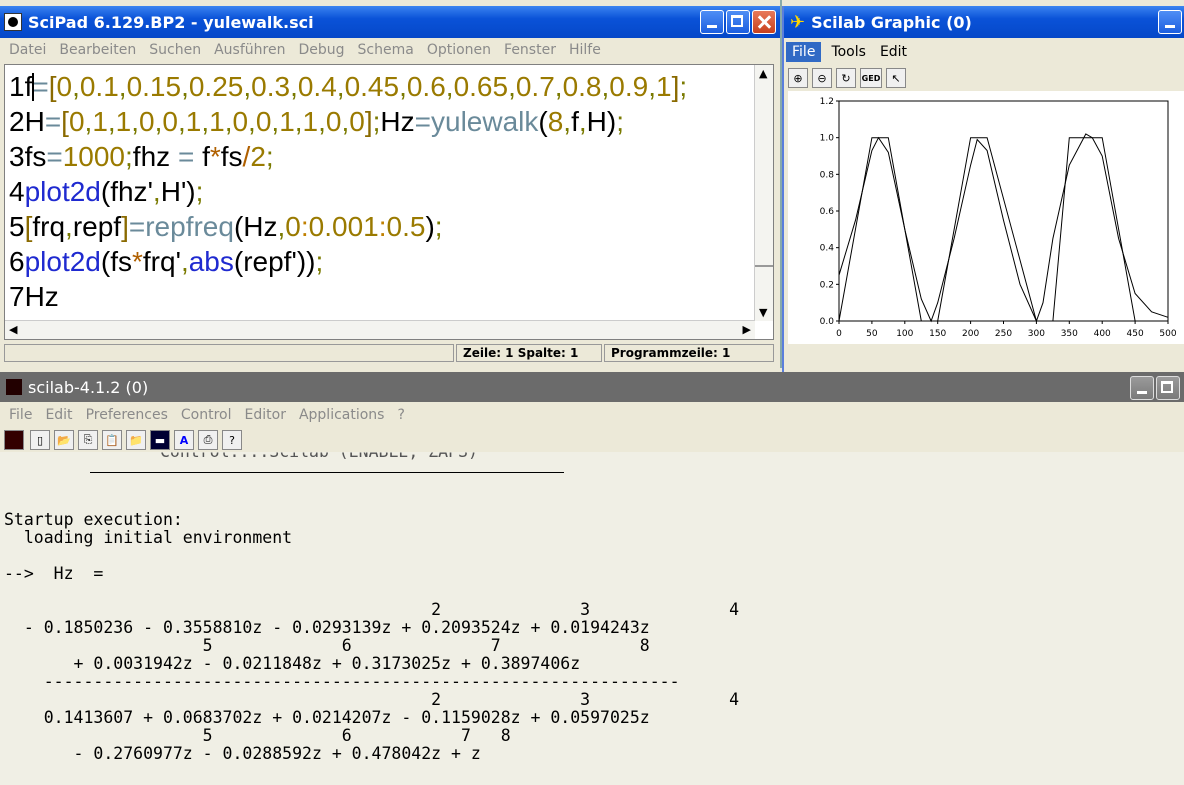 This screenshot has width=1184, height=785. What do you see at coordinates (1069, 334) in the screenshot?
I see `x-tick-label: 350` at bounding box center [1069, 334].